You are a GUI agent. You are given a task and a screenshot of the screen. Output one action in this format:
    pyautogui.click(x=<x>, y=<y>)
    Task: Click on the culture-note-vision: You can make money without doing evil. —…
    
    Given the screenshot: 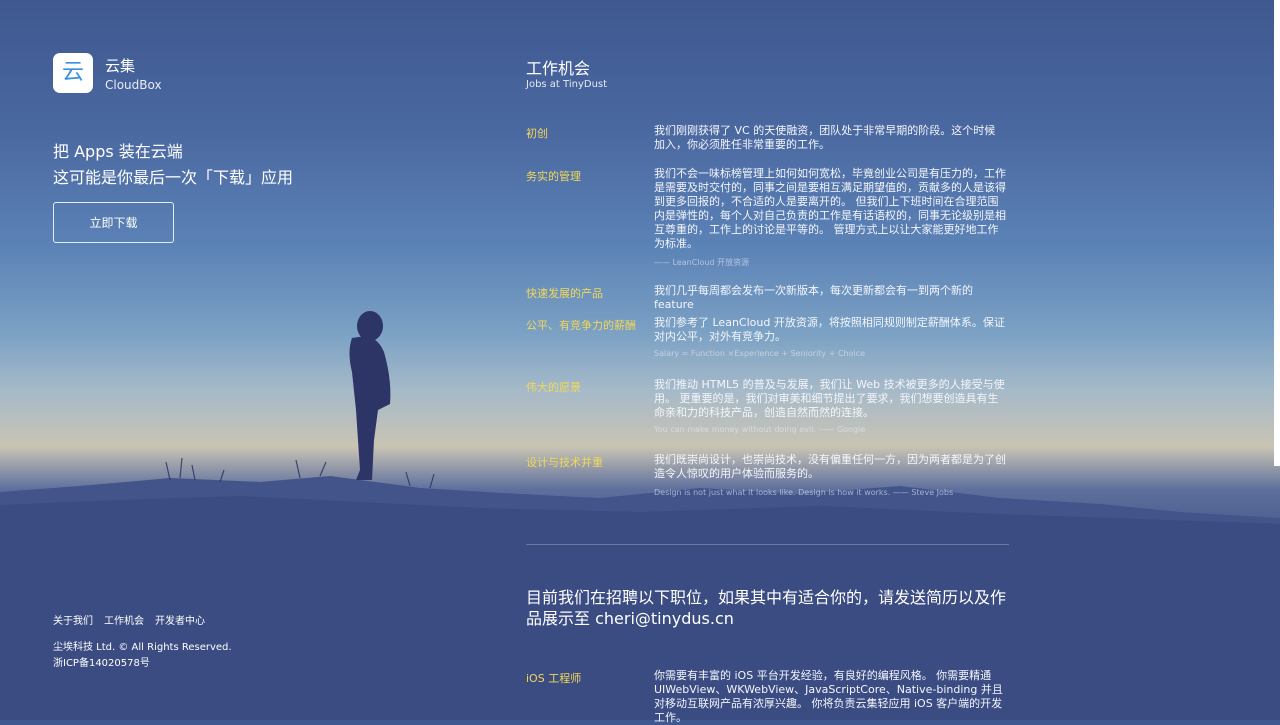 What is the action you would take?
    pyautogui.click(x=760, y=429)
    